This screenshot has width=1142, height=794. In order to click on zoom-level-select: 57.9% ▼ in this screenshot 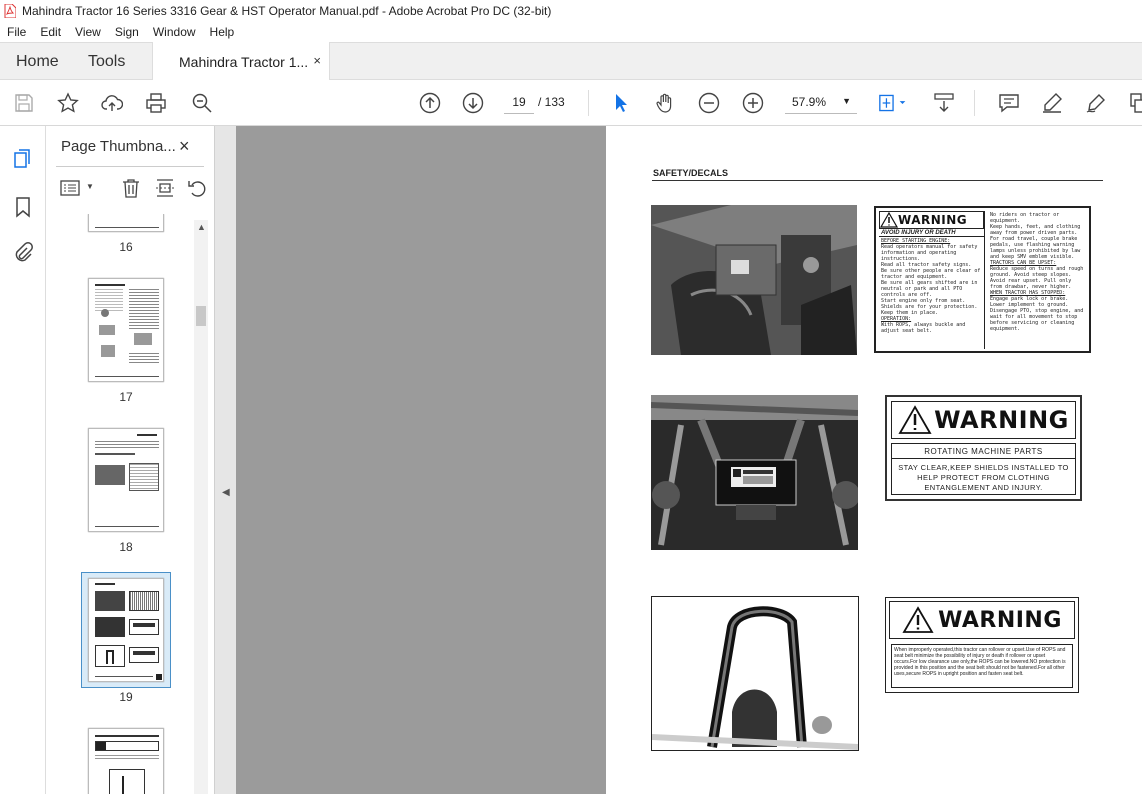, I will do `click(821, 102)`.